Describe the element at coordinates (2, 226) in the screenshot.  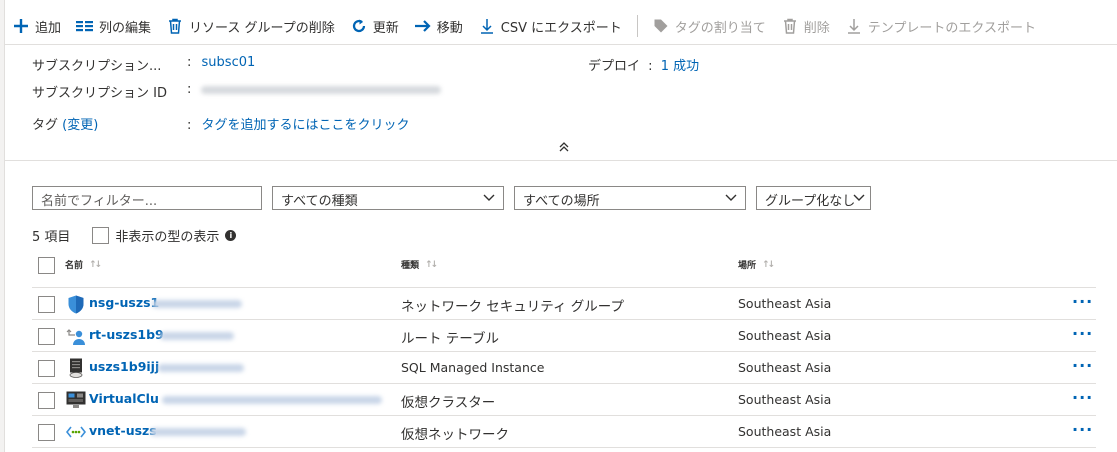
I see `left-rail` at that location.